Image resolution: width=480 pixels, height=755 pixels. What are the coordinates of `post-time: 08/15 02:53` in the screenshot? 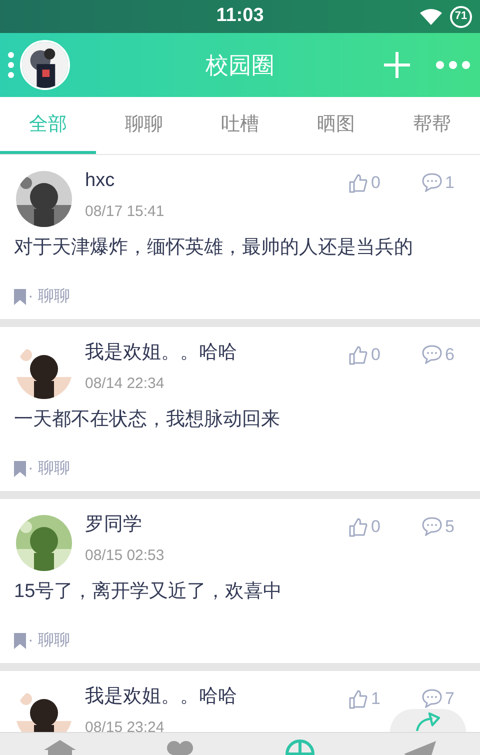 It's located at (125, 556).